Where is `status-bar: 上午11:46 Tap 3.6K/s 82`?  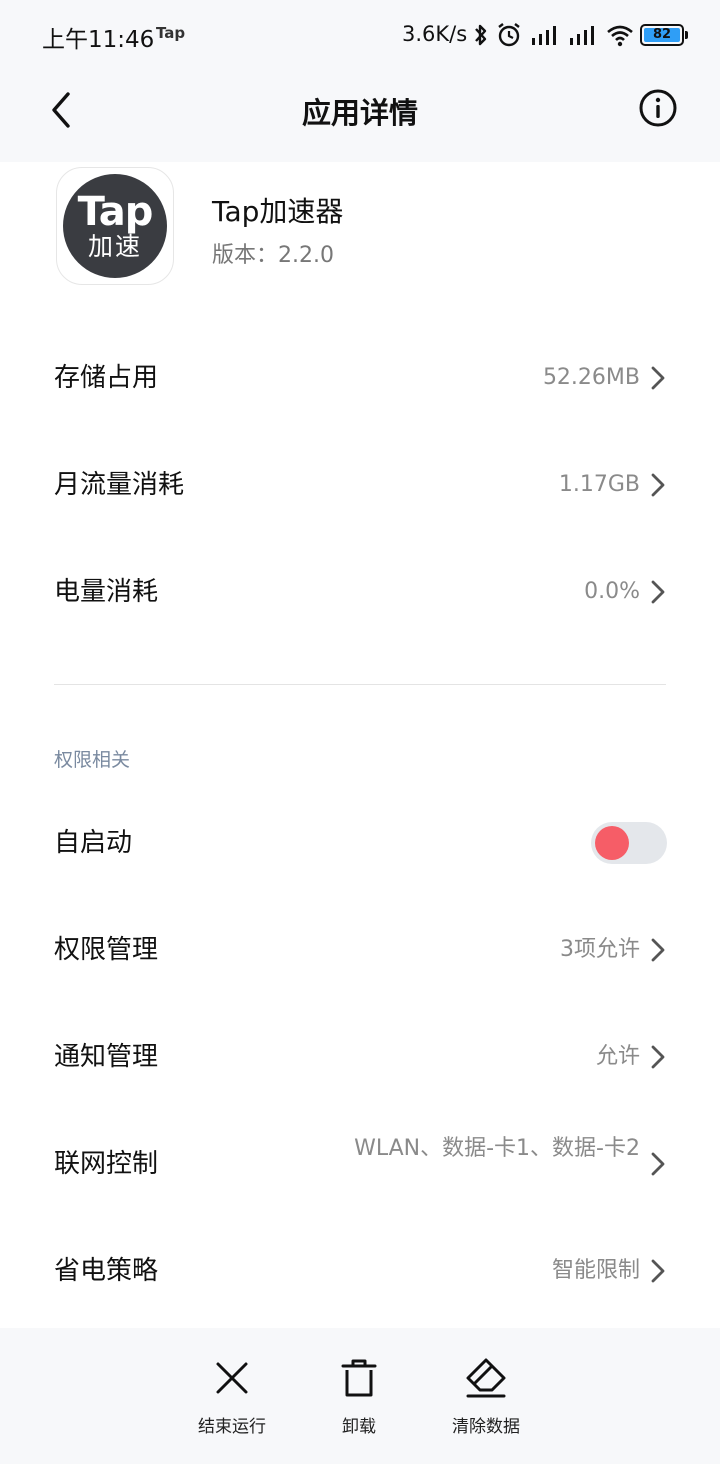
status-bar: 上午11:46 Tap 3.6K/s 82 is located at coordinates (360, 35).